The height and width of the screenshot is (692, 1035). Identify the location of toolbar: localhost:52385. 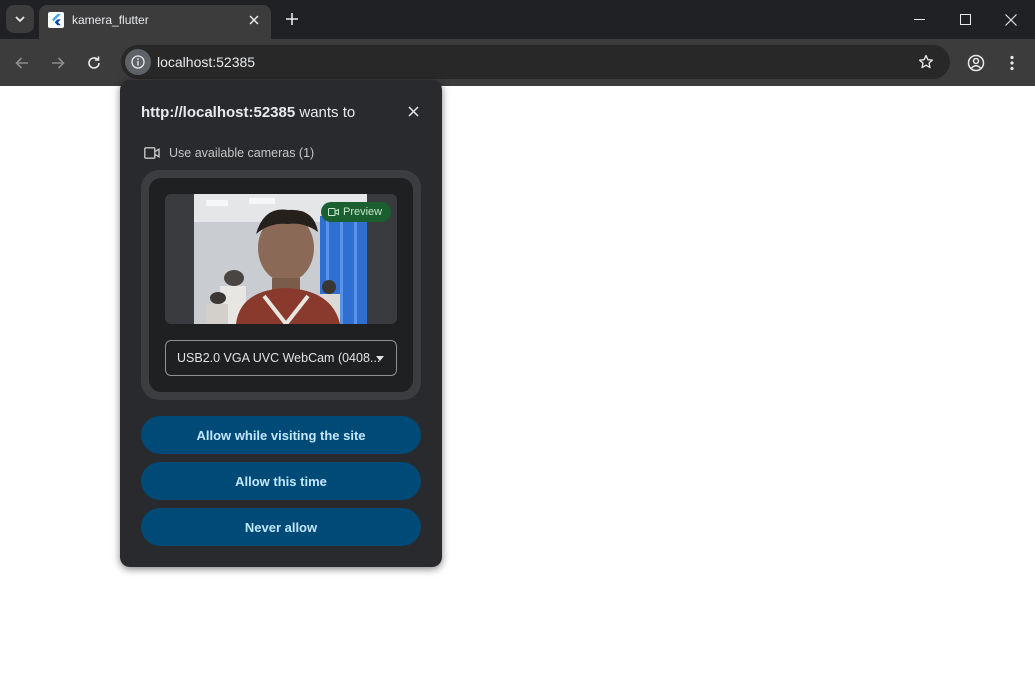
(517, 62).